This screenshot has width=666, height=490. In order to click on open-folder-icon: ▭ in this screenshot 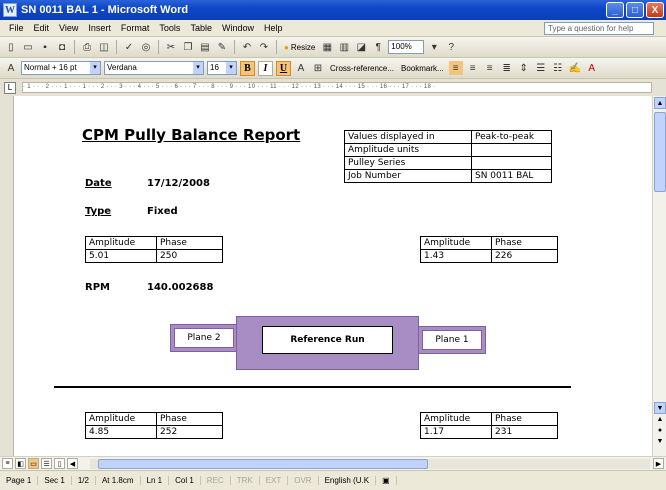, I will do `click(28, 47)`.